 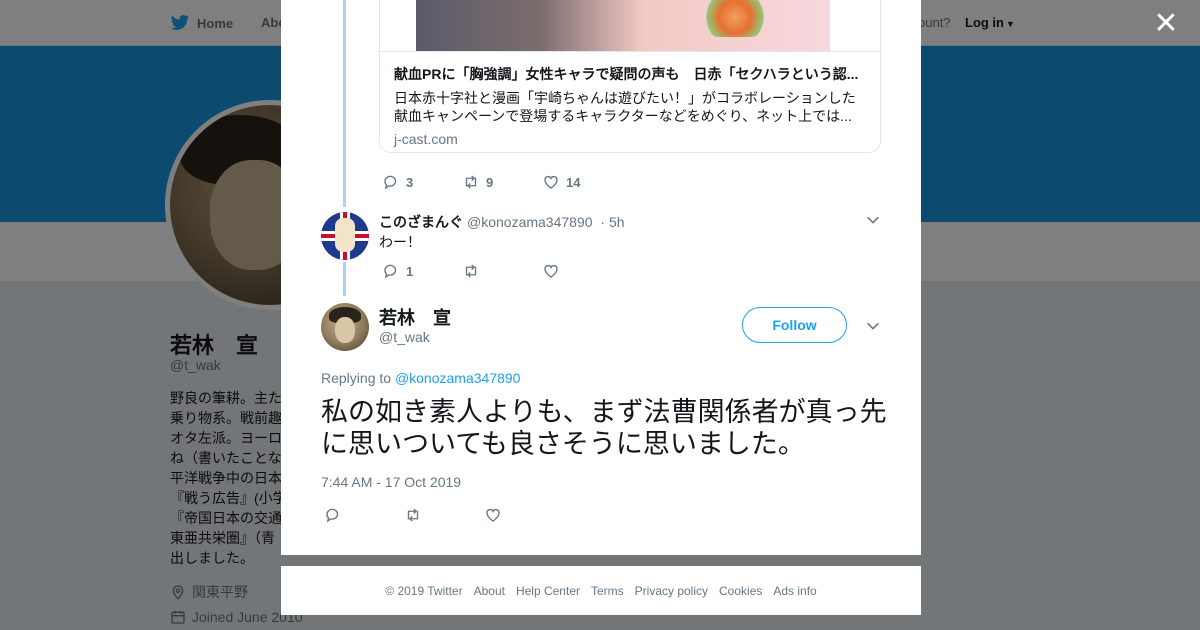 I want to click on reply-author: このざまんぐ @konozama347890 · 5h, so click(x=502, y=222).